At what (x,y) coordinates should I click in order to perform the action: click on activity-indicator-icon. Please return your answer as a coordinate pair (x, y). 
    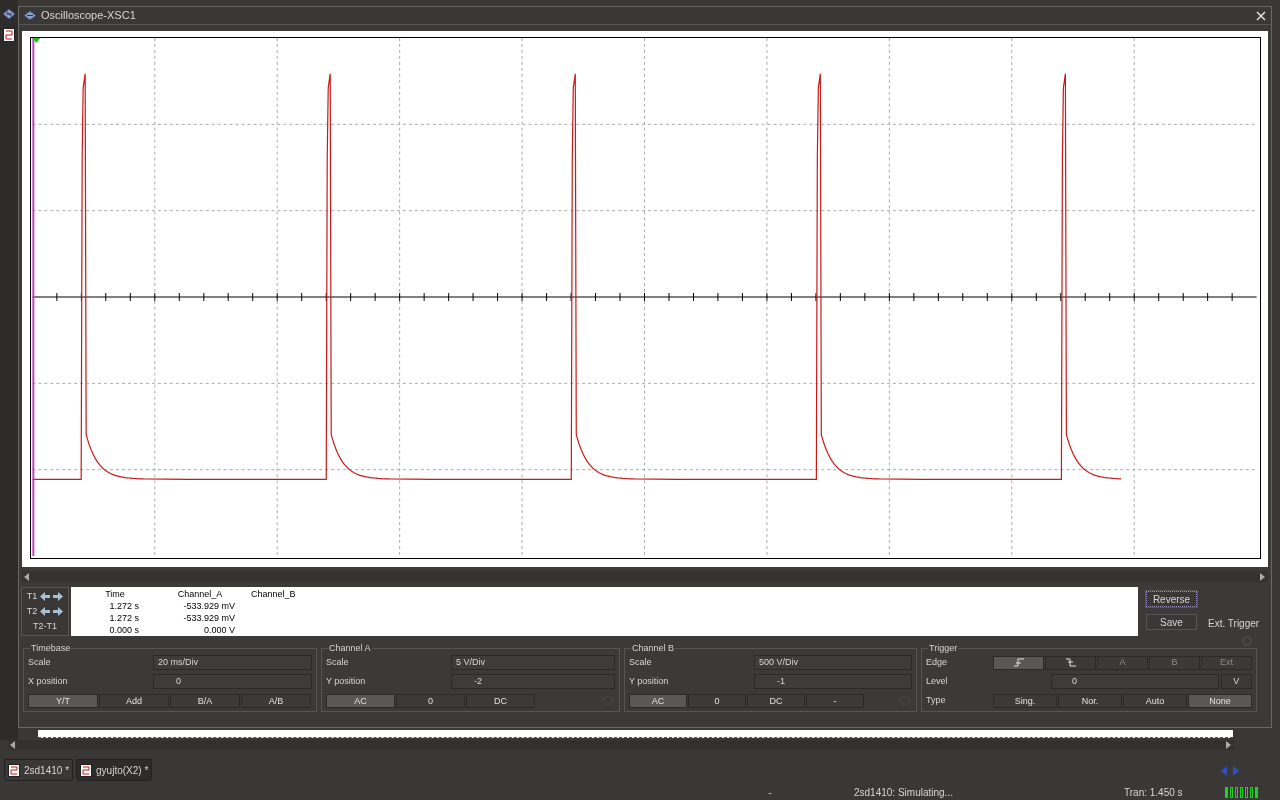
    Looking at the image, I should click on (1241, 792).